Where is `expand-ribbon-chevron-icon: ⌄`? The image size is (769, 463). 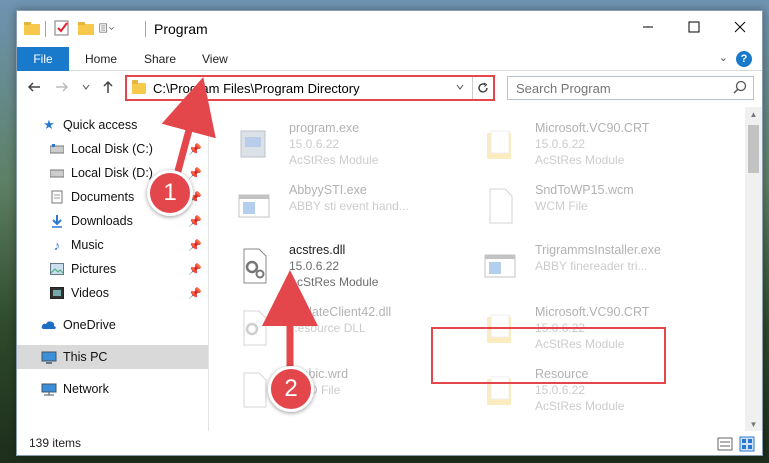
expand-ribbon-chevron-icon: ⌄ is located at coordinates (723, 57).